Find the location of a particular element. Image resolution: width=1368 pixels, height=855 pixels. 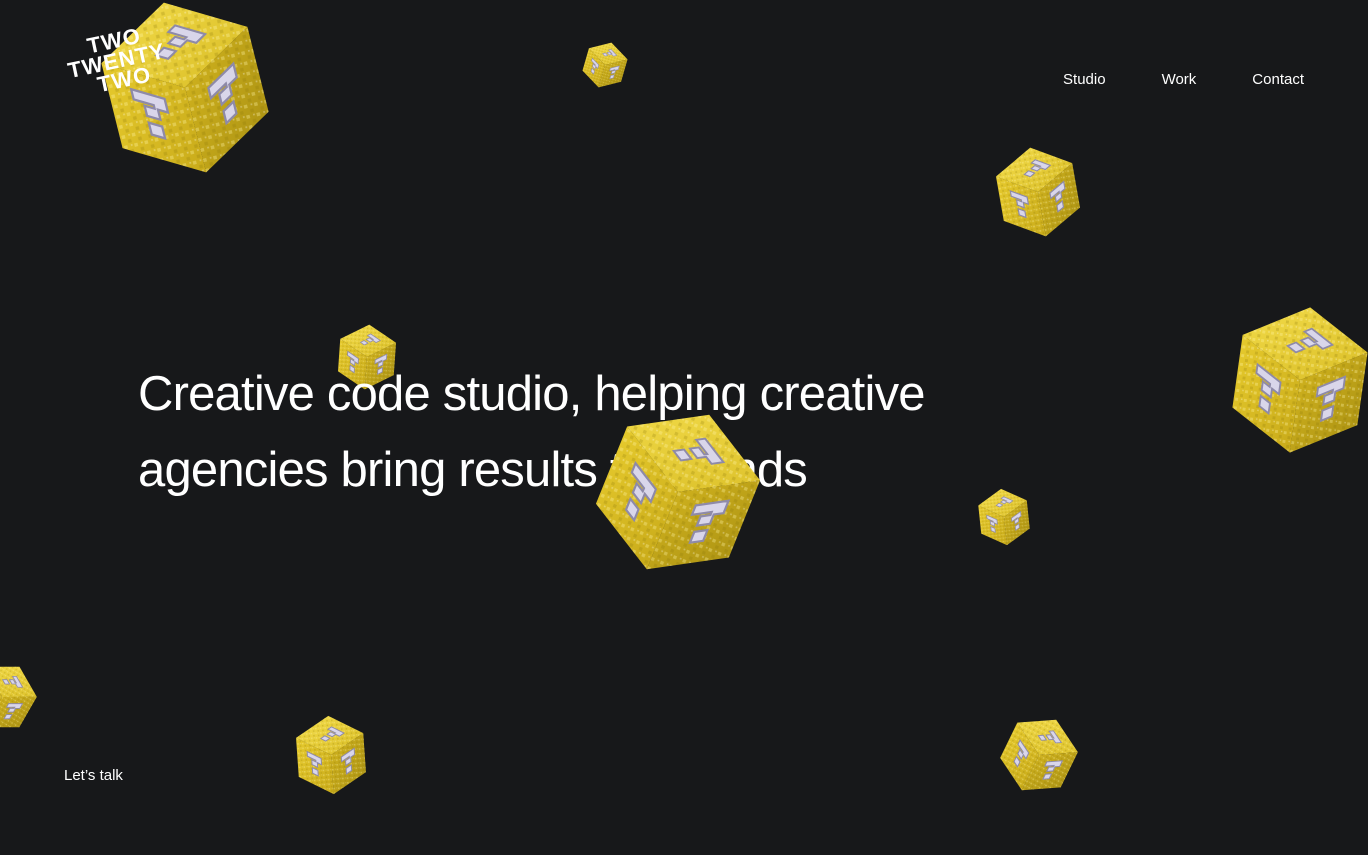

nav-studio-link: Studio is located at coordinates (1084, 80).